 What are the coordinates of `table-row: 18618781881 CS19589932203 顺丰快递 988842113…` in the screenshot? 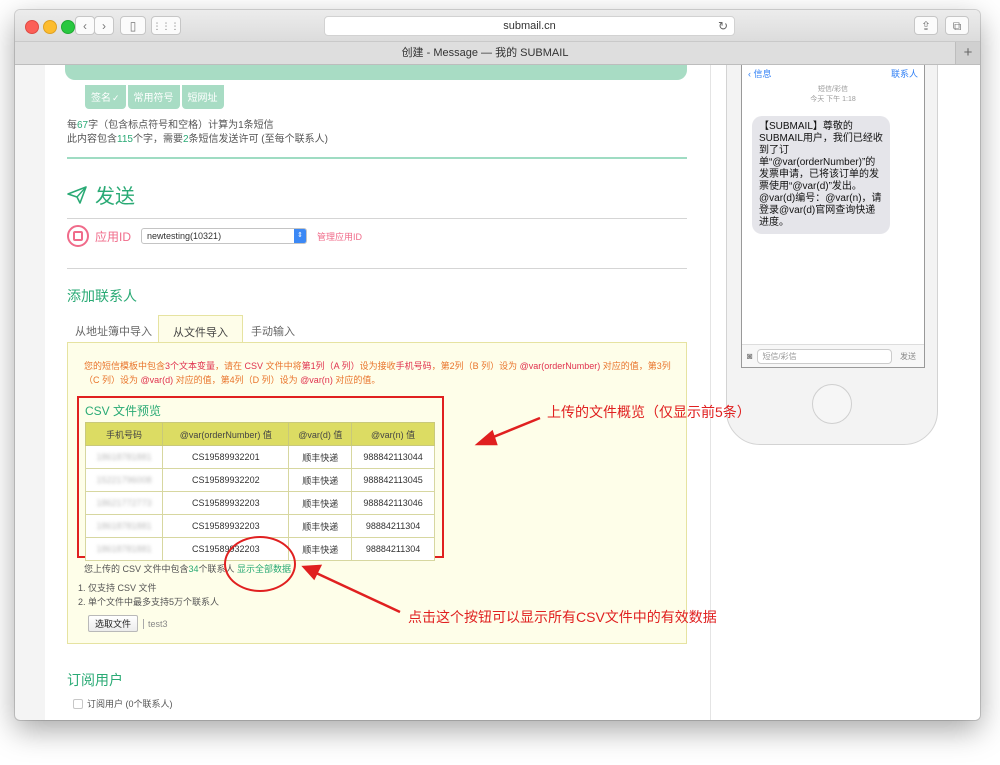 It's located at (259, 526).